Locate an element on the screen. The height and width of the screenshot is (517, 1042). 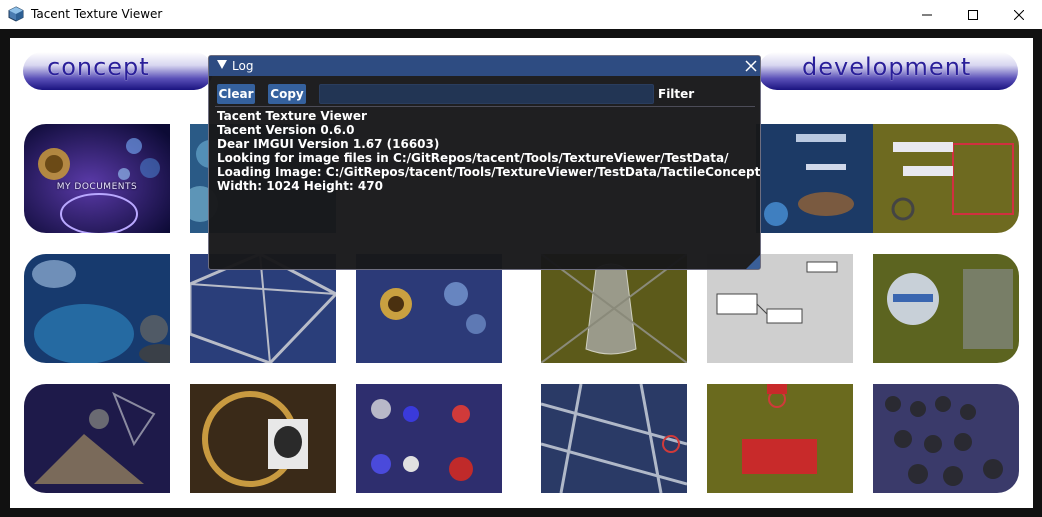
thumbnail-label: MY DOCUMENTS is located at coordinates (97, 187).